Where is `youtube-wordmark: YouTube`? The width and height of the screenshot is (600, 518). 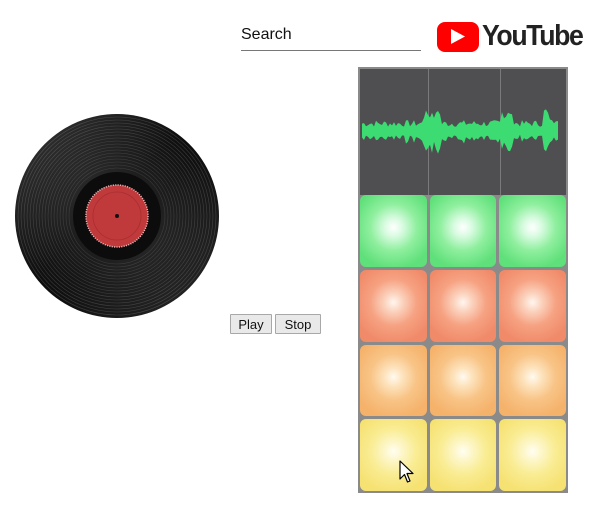
youtube-wordmark: YouTube is located at coordinates (533, 36).